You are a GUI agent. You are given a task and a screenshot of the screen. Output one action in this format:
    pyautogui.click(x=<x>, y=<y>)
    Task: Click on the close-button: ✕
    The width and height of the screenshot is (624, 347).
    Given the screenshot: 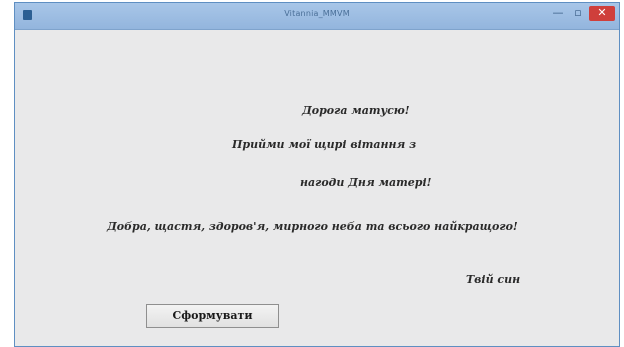 What is the action you would take?
    pyautogui.click(x=602, y=13)
    